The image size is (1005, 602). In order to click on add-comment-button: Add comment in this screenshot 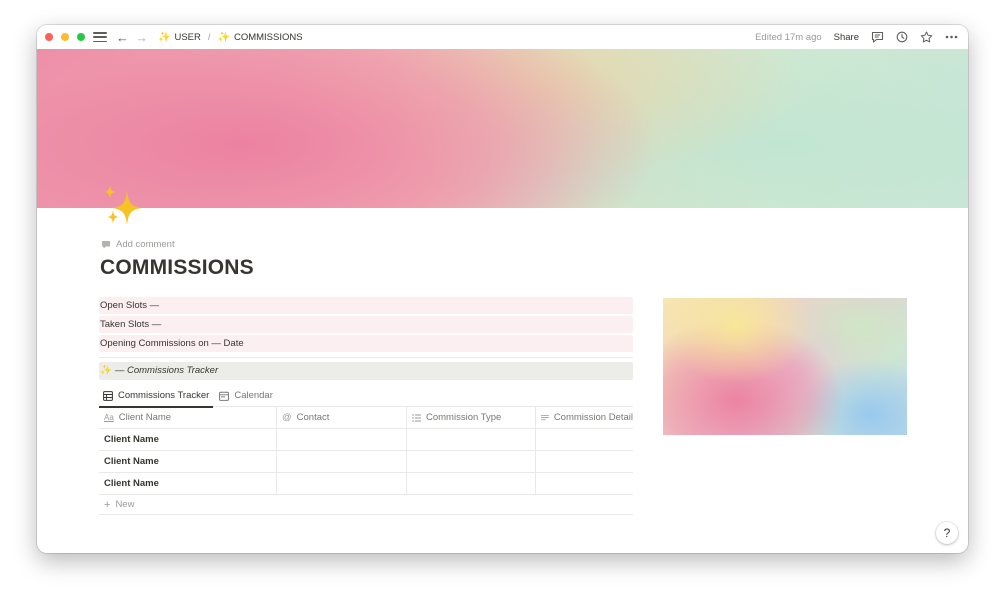, I will do `click(138, 244)`.